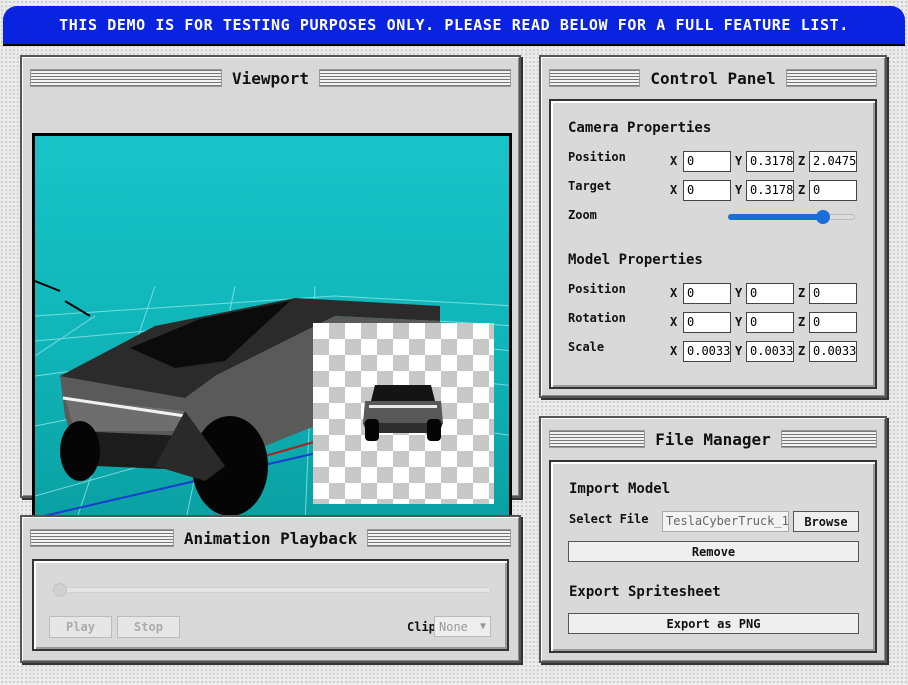 The width and height of the screenshot is (908, 685). What do you see at coordinates (635, 260) in the screenshot?
I see `model-properties-heading: Model Properties` at bounding box center [635, 260].